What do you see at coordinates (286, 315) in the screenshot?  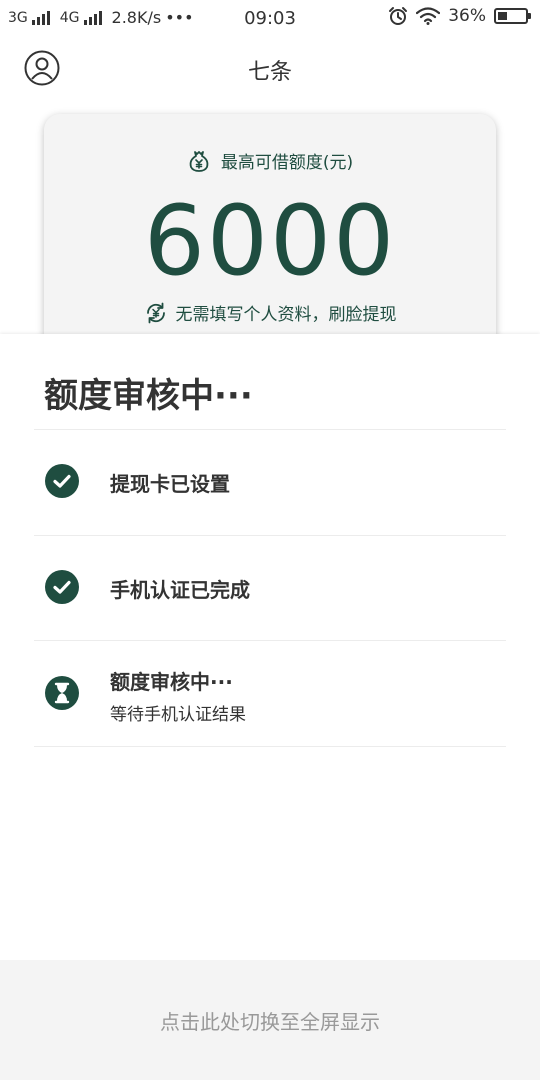 I see `quota-note: 无需填写个人资料，刷脸提现` at bounding box center [286, 315].